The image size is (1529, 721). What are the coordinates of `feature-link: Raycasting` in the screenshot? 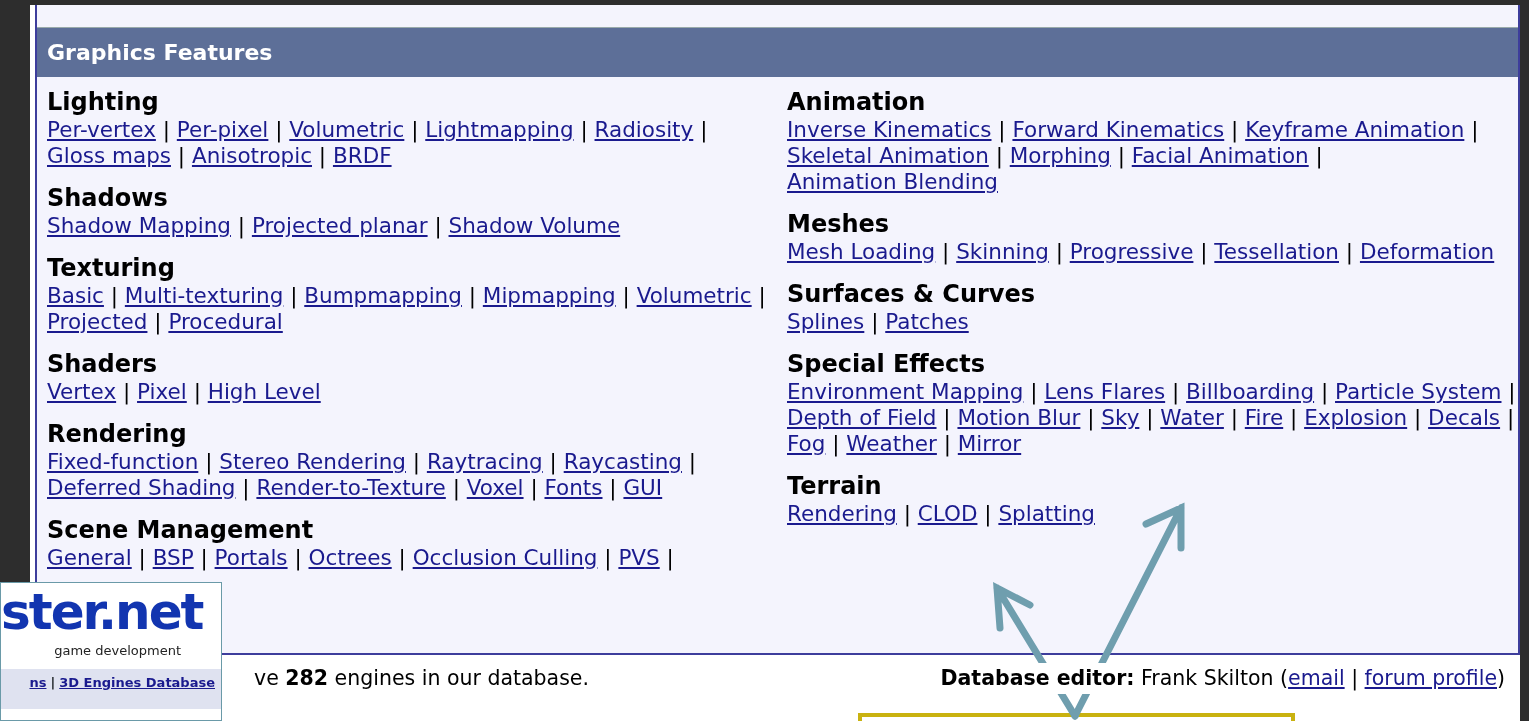 It's located at (622, 461).